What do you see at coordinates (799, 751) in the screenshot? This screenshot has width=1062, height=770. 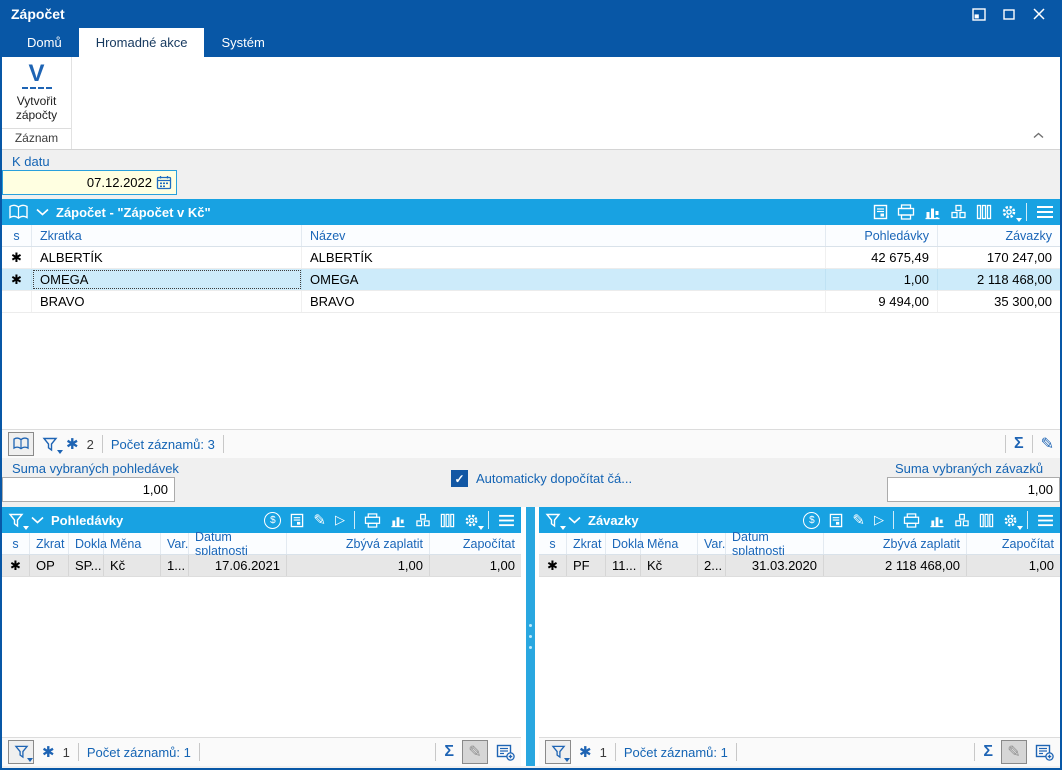 I see `zavazky-status-bar: ✱ 1 Počet záznamů: 1 Σ ✎` at bounding box center [799, 751].